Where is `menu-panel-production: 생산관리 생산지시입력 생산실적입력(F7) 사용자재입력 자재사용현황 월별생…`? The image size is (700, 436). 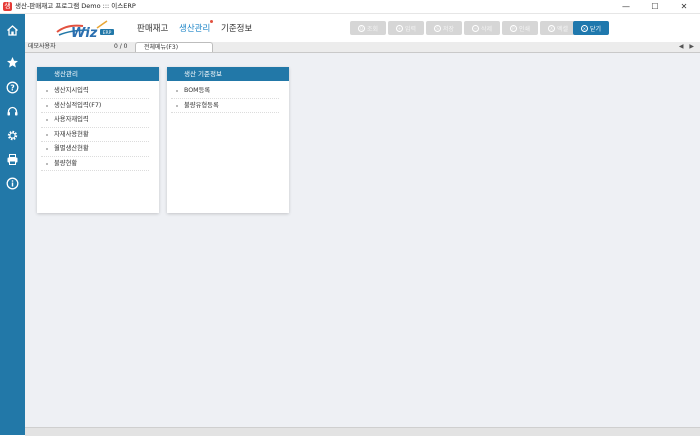
menu-panel-production: 생산관리 생산지시입력 생산실적입력(F7) 사용자재입력 자재사용현황 월별생… is located at coordinates (98, 140).